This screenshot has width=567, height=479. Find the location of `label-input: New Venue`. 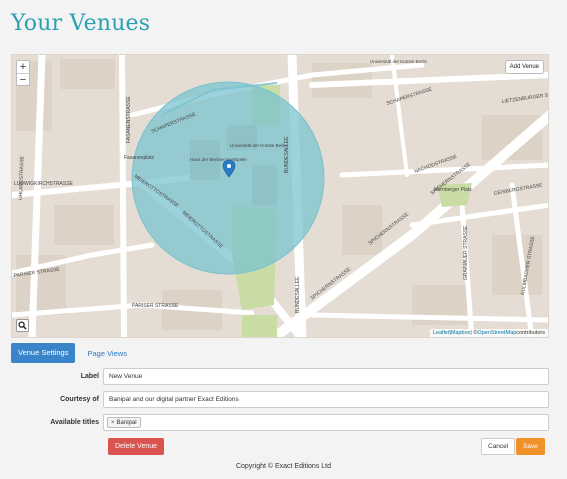

label-input: New Venue is located at coordinates (326, 376).